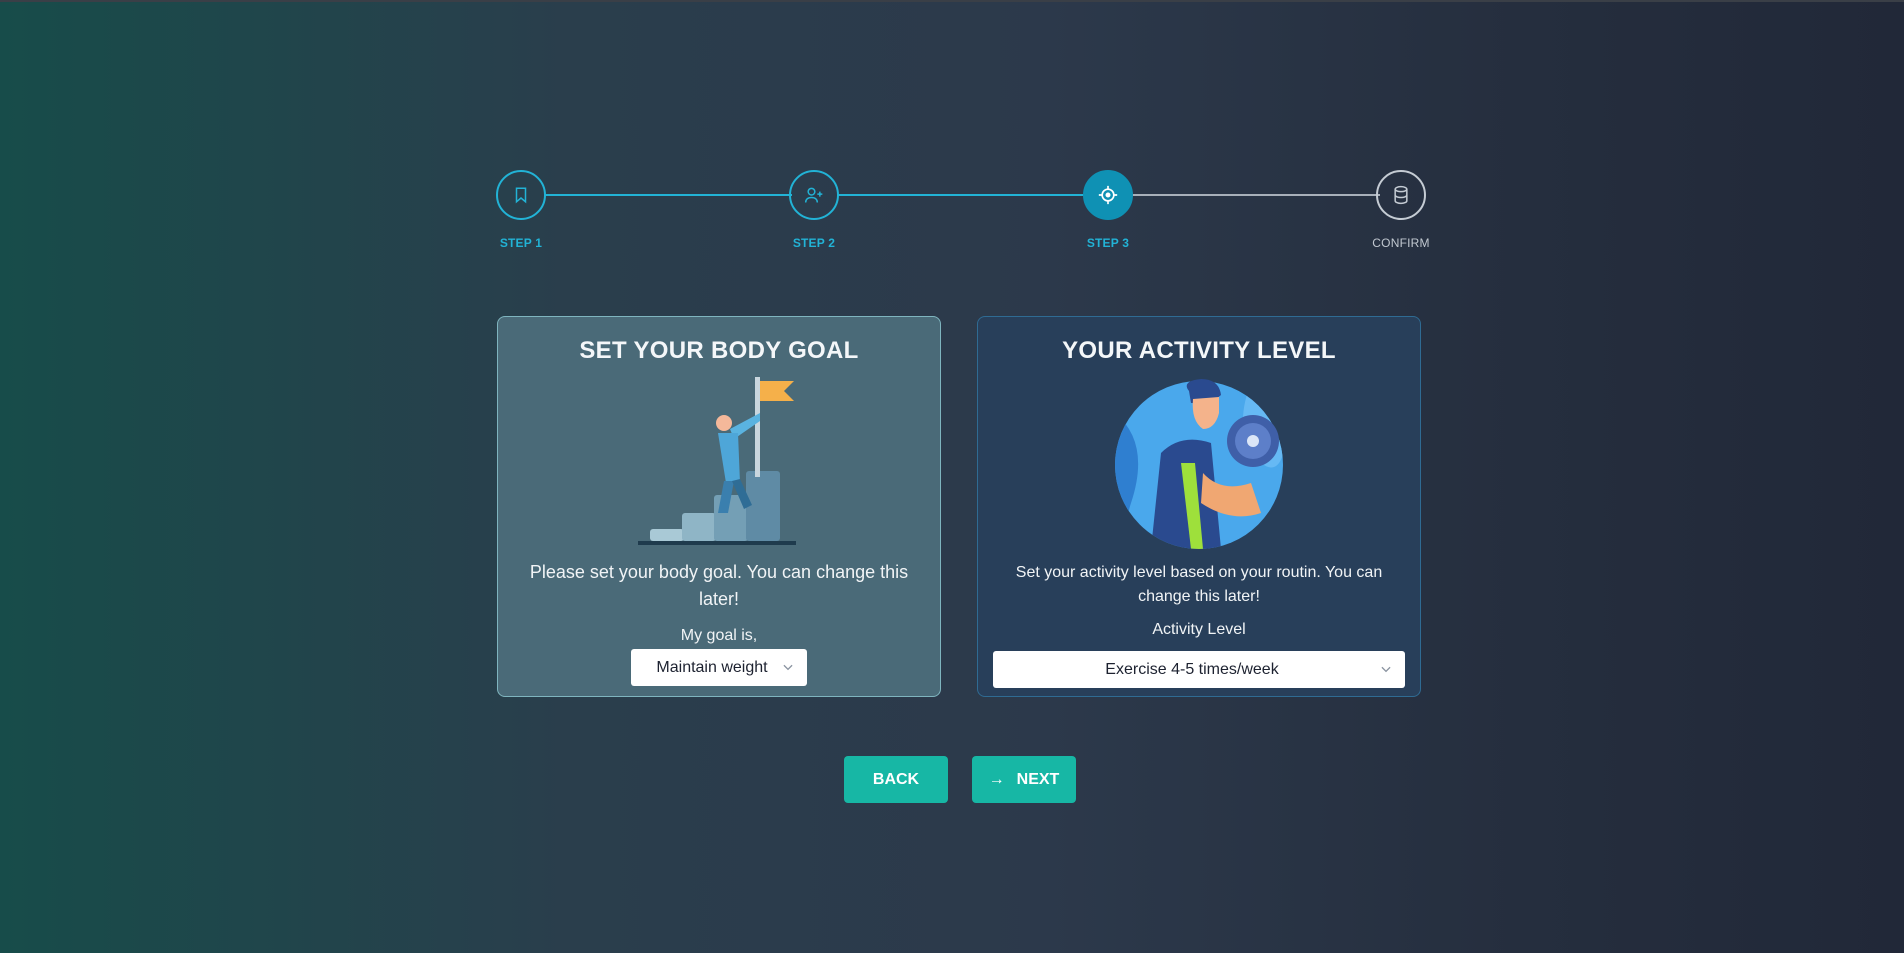  I want to click on step-3: STEP 3, so click(1108, 210).